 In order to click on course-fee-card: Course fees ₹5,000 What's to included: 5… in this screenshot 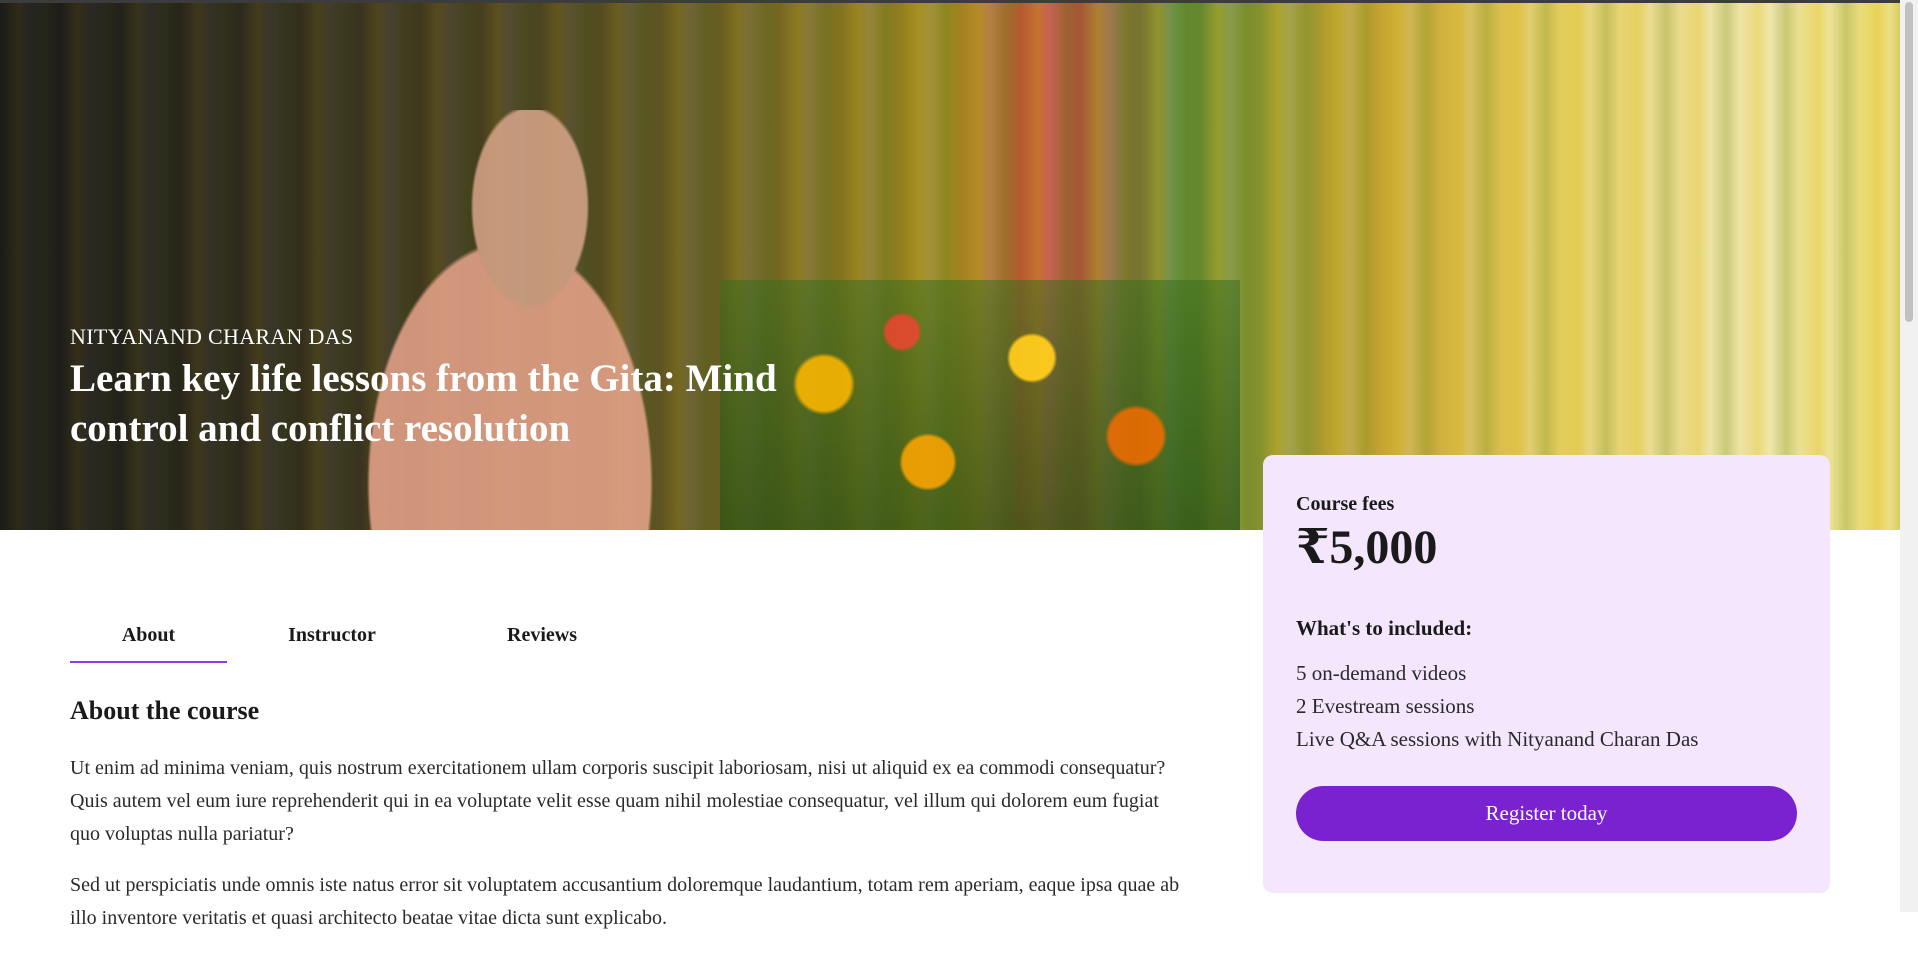, I will do `click(1546, 674)`.